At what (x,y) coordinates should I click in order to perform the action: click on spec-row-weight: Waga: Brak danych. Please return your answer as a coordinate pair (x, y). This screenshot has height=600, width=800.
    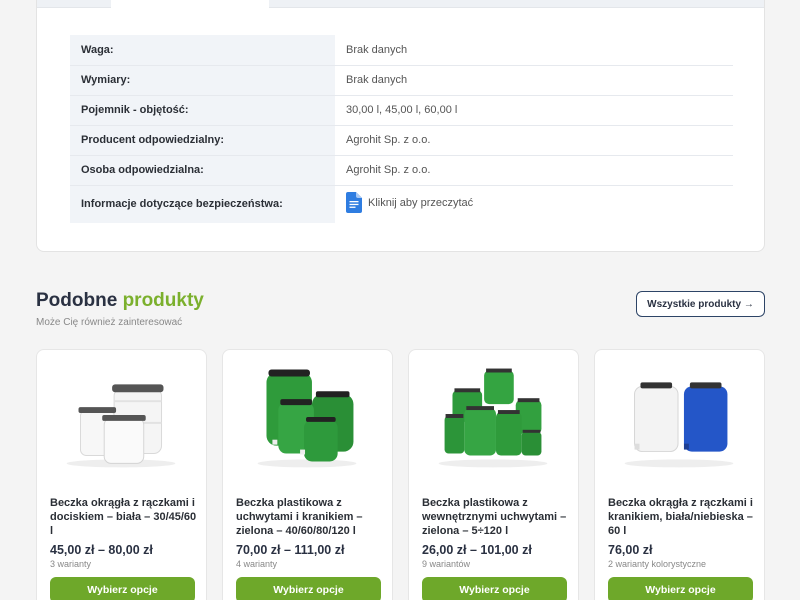
    Looking at the image, I should click on (401, 50).